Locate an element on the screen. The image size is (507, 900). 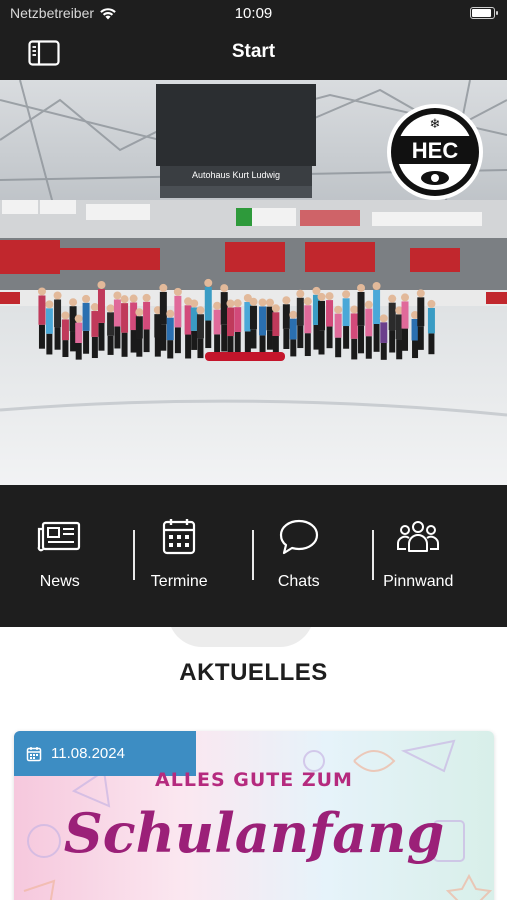
clock: 10:09 is located at coordinates (253, 13).